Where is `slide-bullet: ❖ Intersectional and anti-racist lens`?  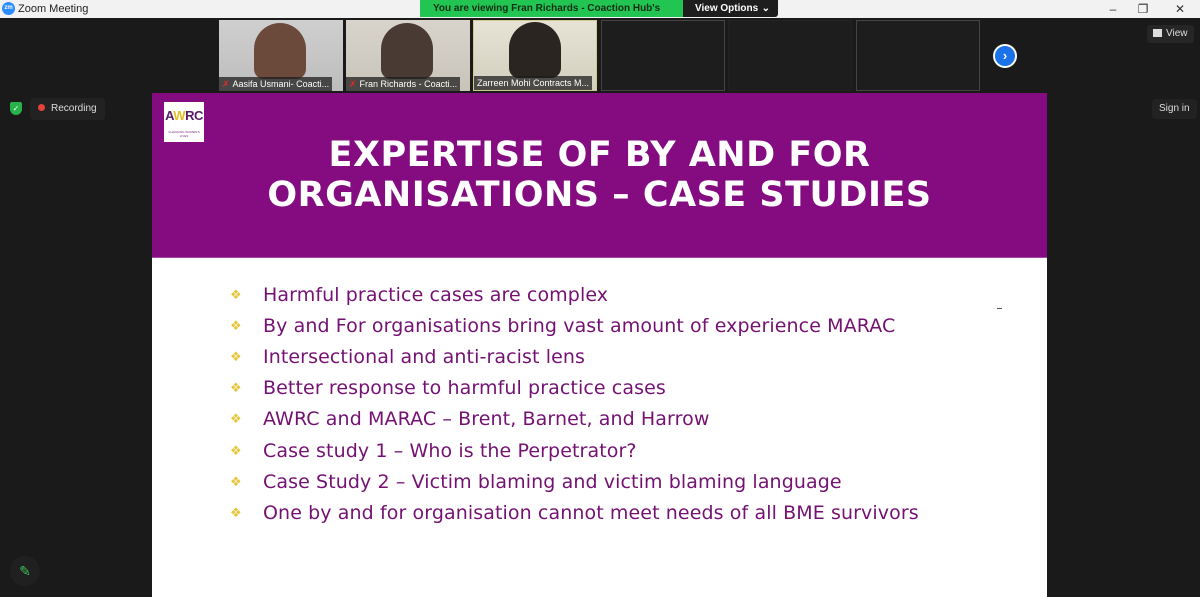
slide-bullet: ❖ Intersectional and anti-racist lens is located at coordinates (574, 356).